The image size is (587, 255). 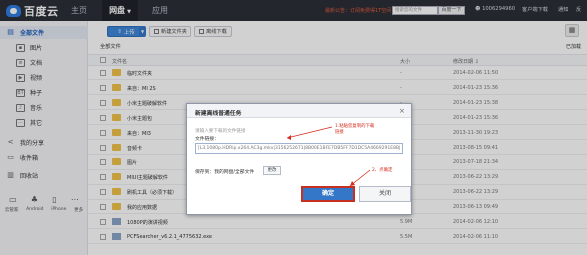 What do you see at coordinates (382, 170) in the screenshot?
I see `annotation-step-2: 2、点确定` at bounding box center [382, 170].